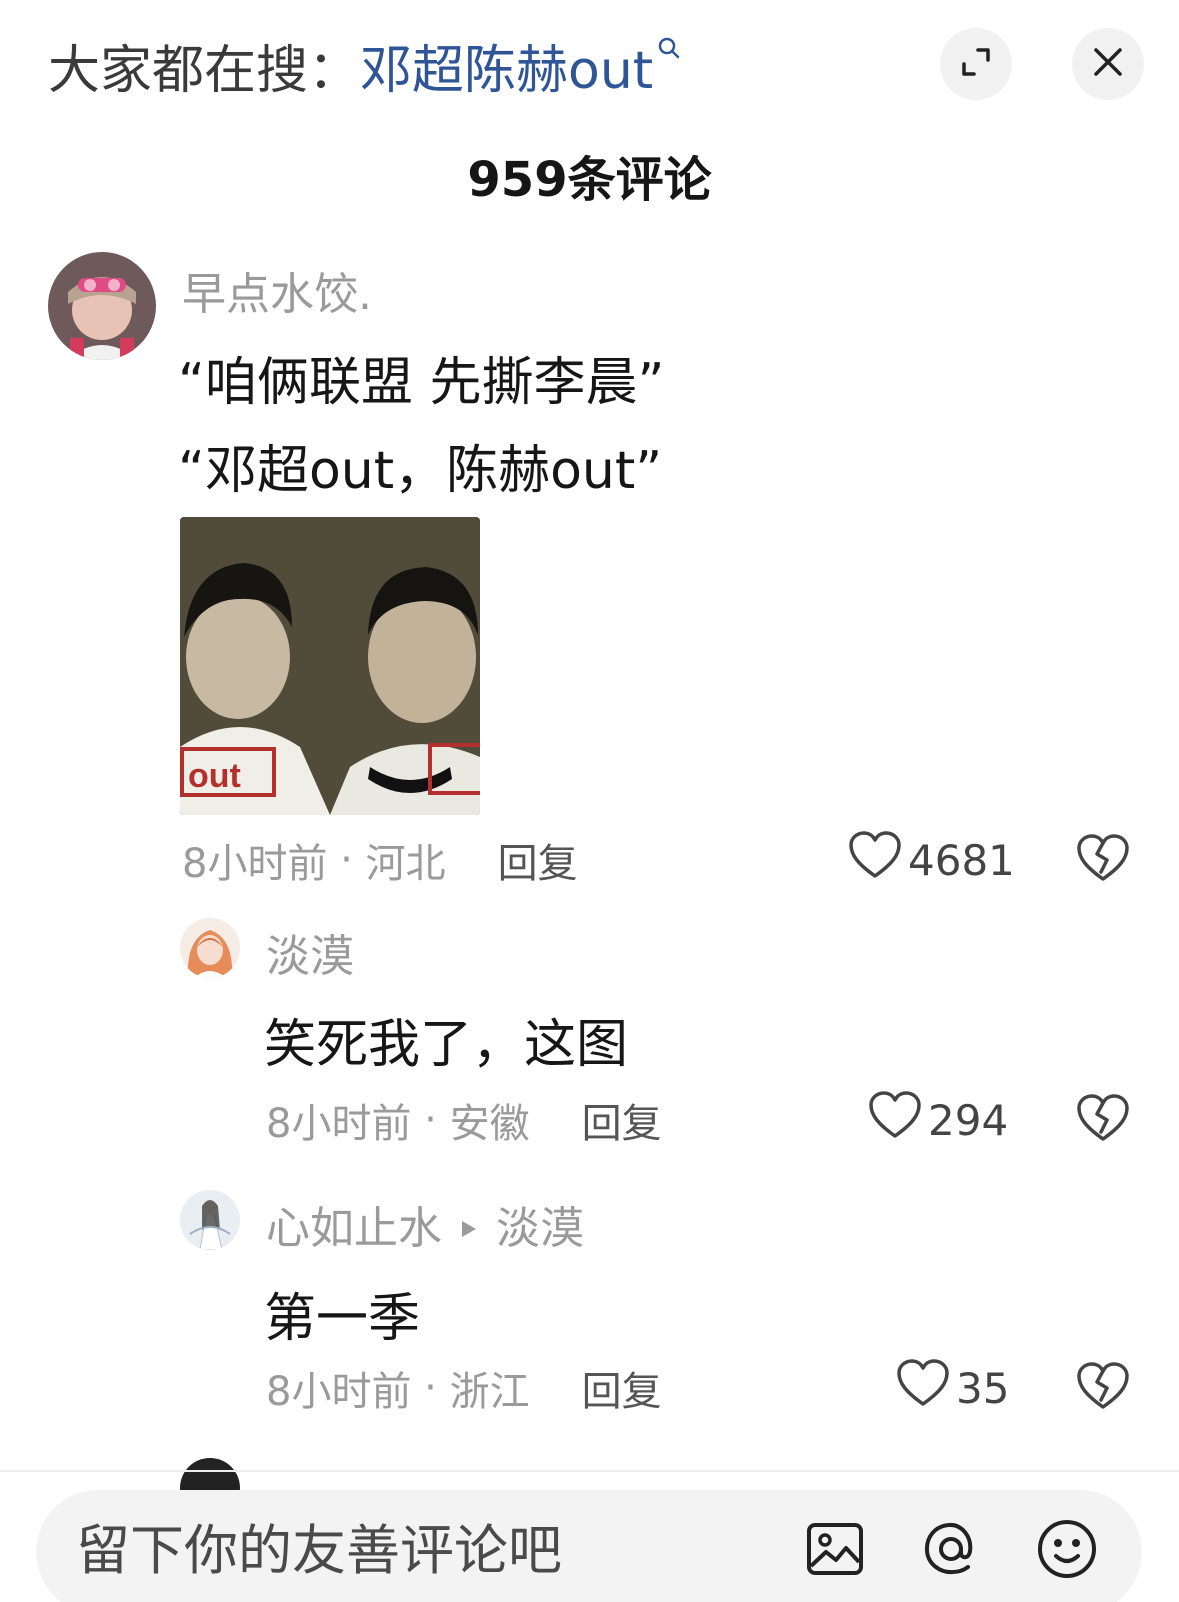 This screenshot has height=1602, width=1179. Describe the element at coordinates (204, 70) in the screenshot. I see `trending-search-prefix: 大家都在搜：` at that location.